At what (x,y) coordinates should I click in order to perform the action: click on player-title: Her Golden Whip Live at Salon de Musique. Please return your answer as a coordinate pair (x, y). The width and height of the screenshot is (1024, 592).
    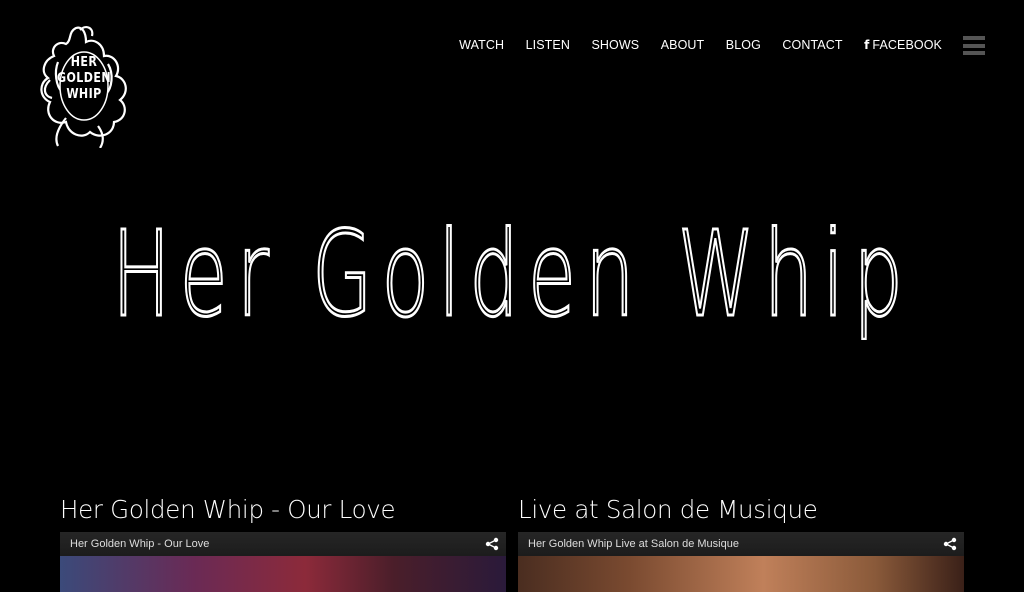
    Looking at the image, I should click on (633, 544).